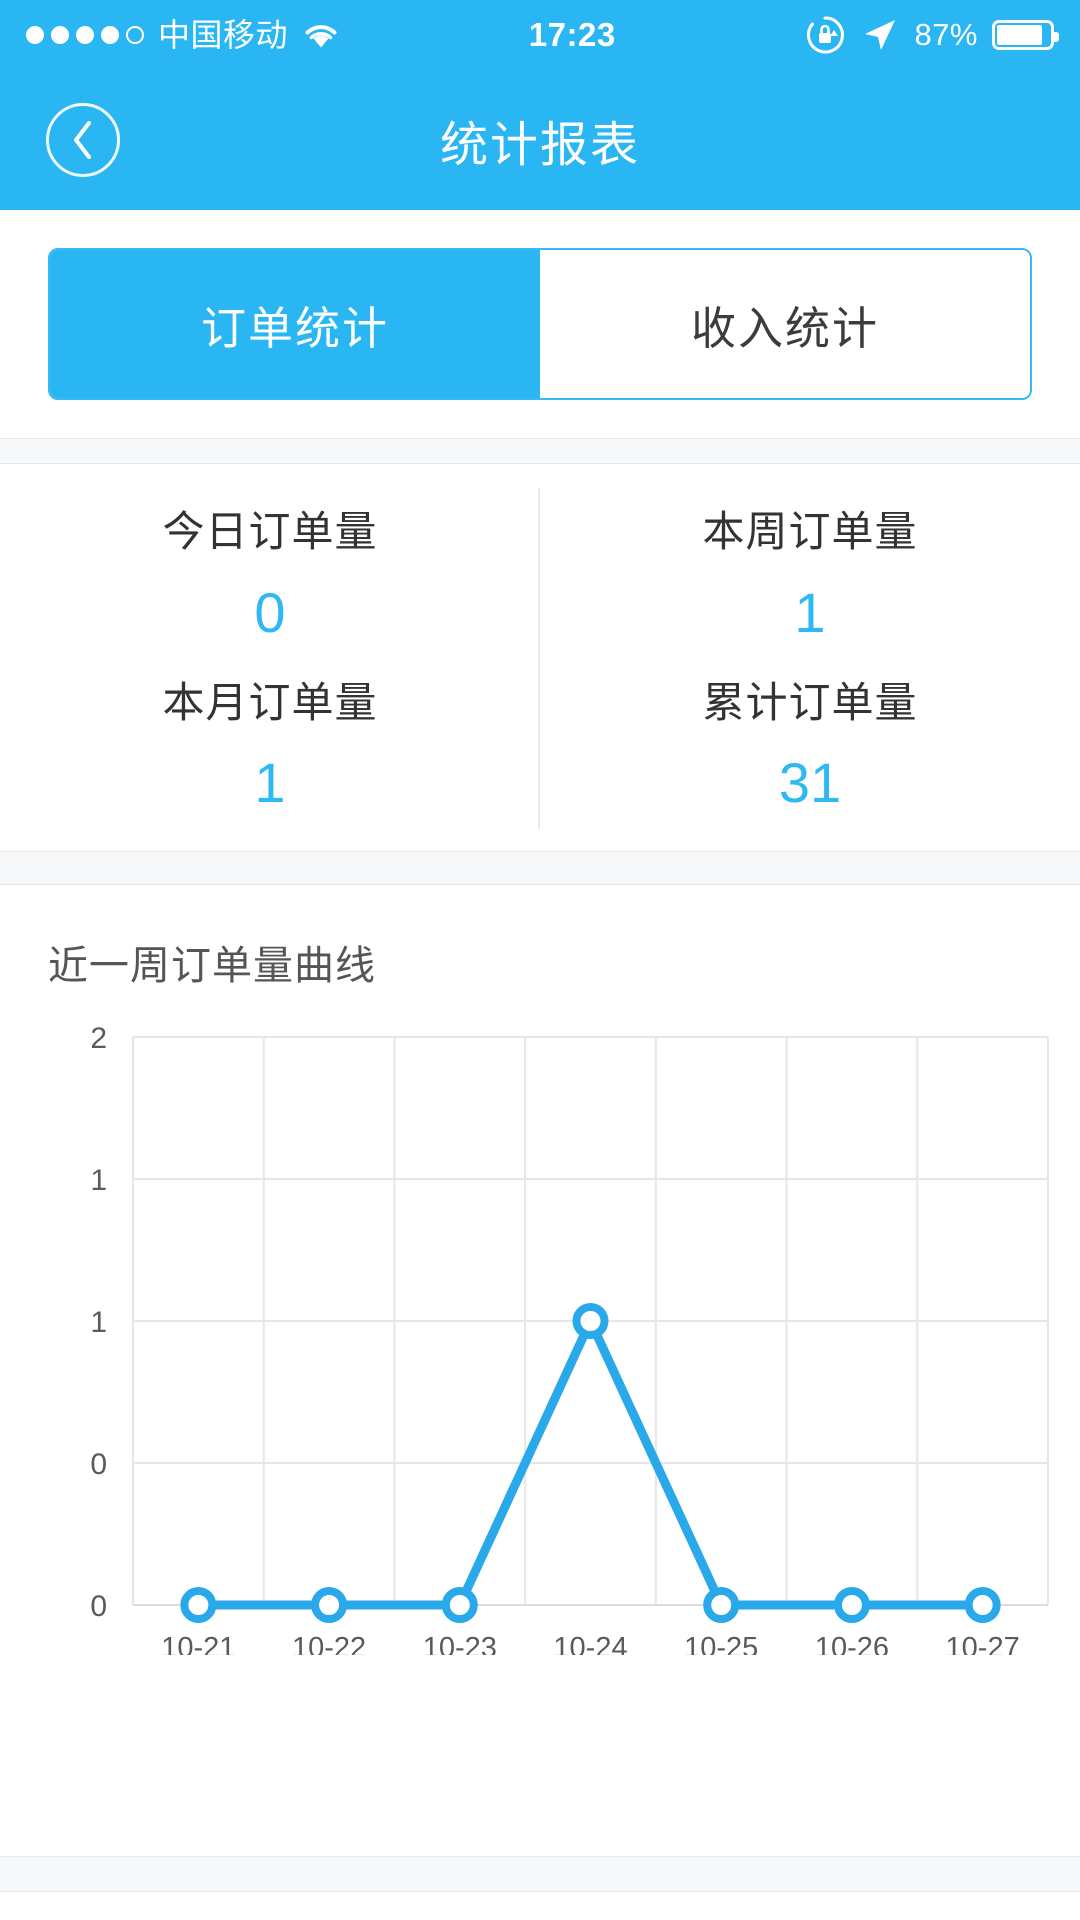 Image resolution: width=1080 pixels, height=1920 pixels. What do you see at coordinates (826, 35) in the screenshot?
I see `rotation-lock-icon` at bounding box center [826, 35].